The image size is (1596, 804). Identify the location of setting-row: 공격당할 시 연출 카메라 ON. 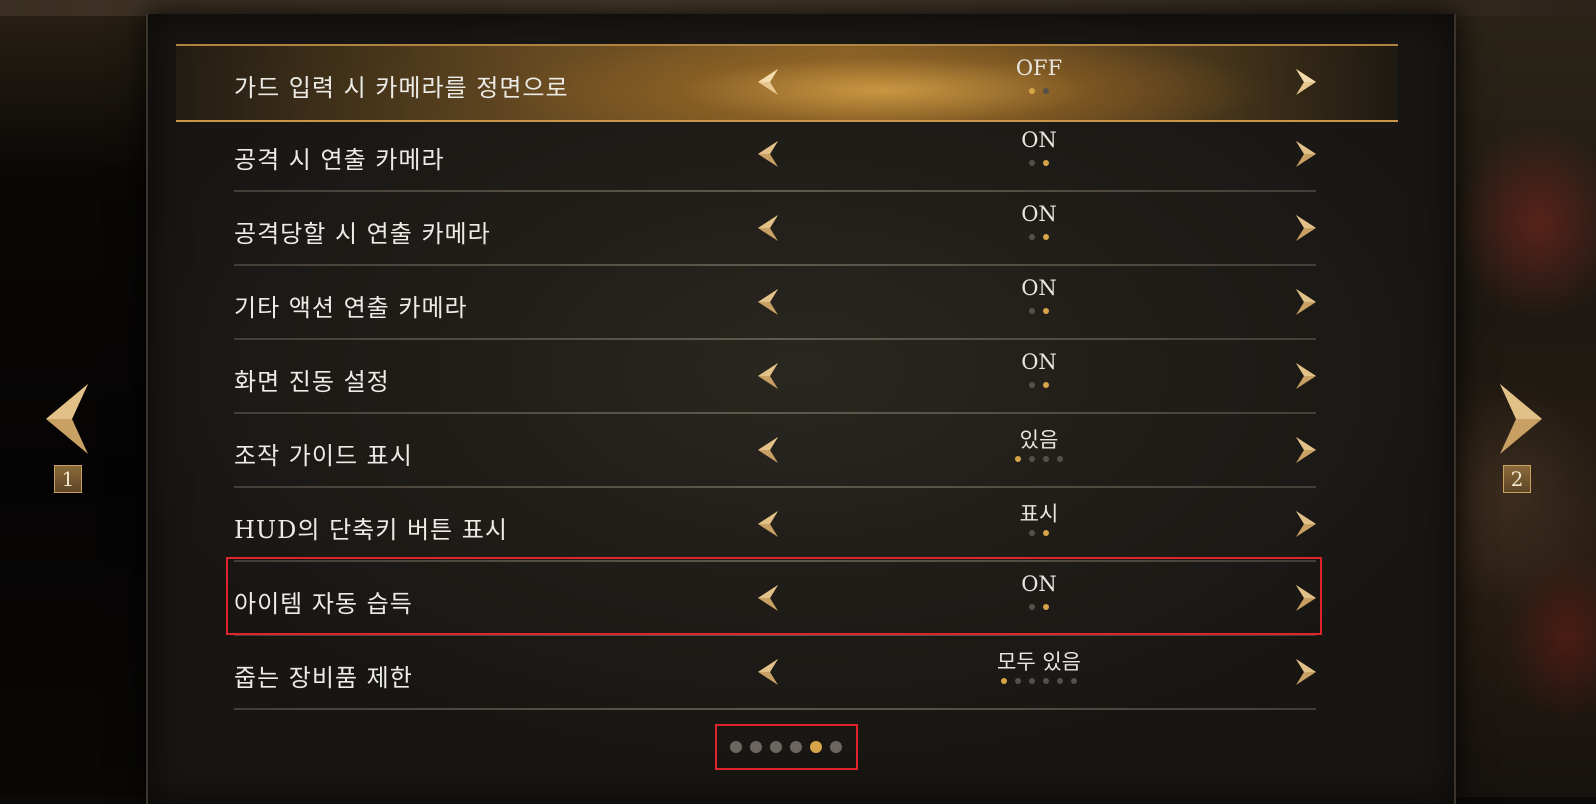
(775, 229).